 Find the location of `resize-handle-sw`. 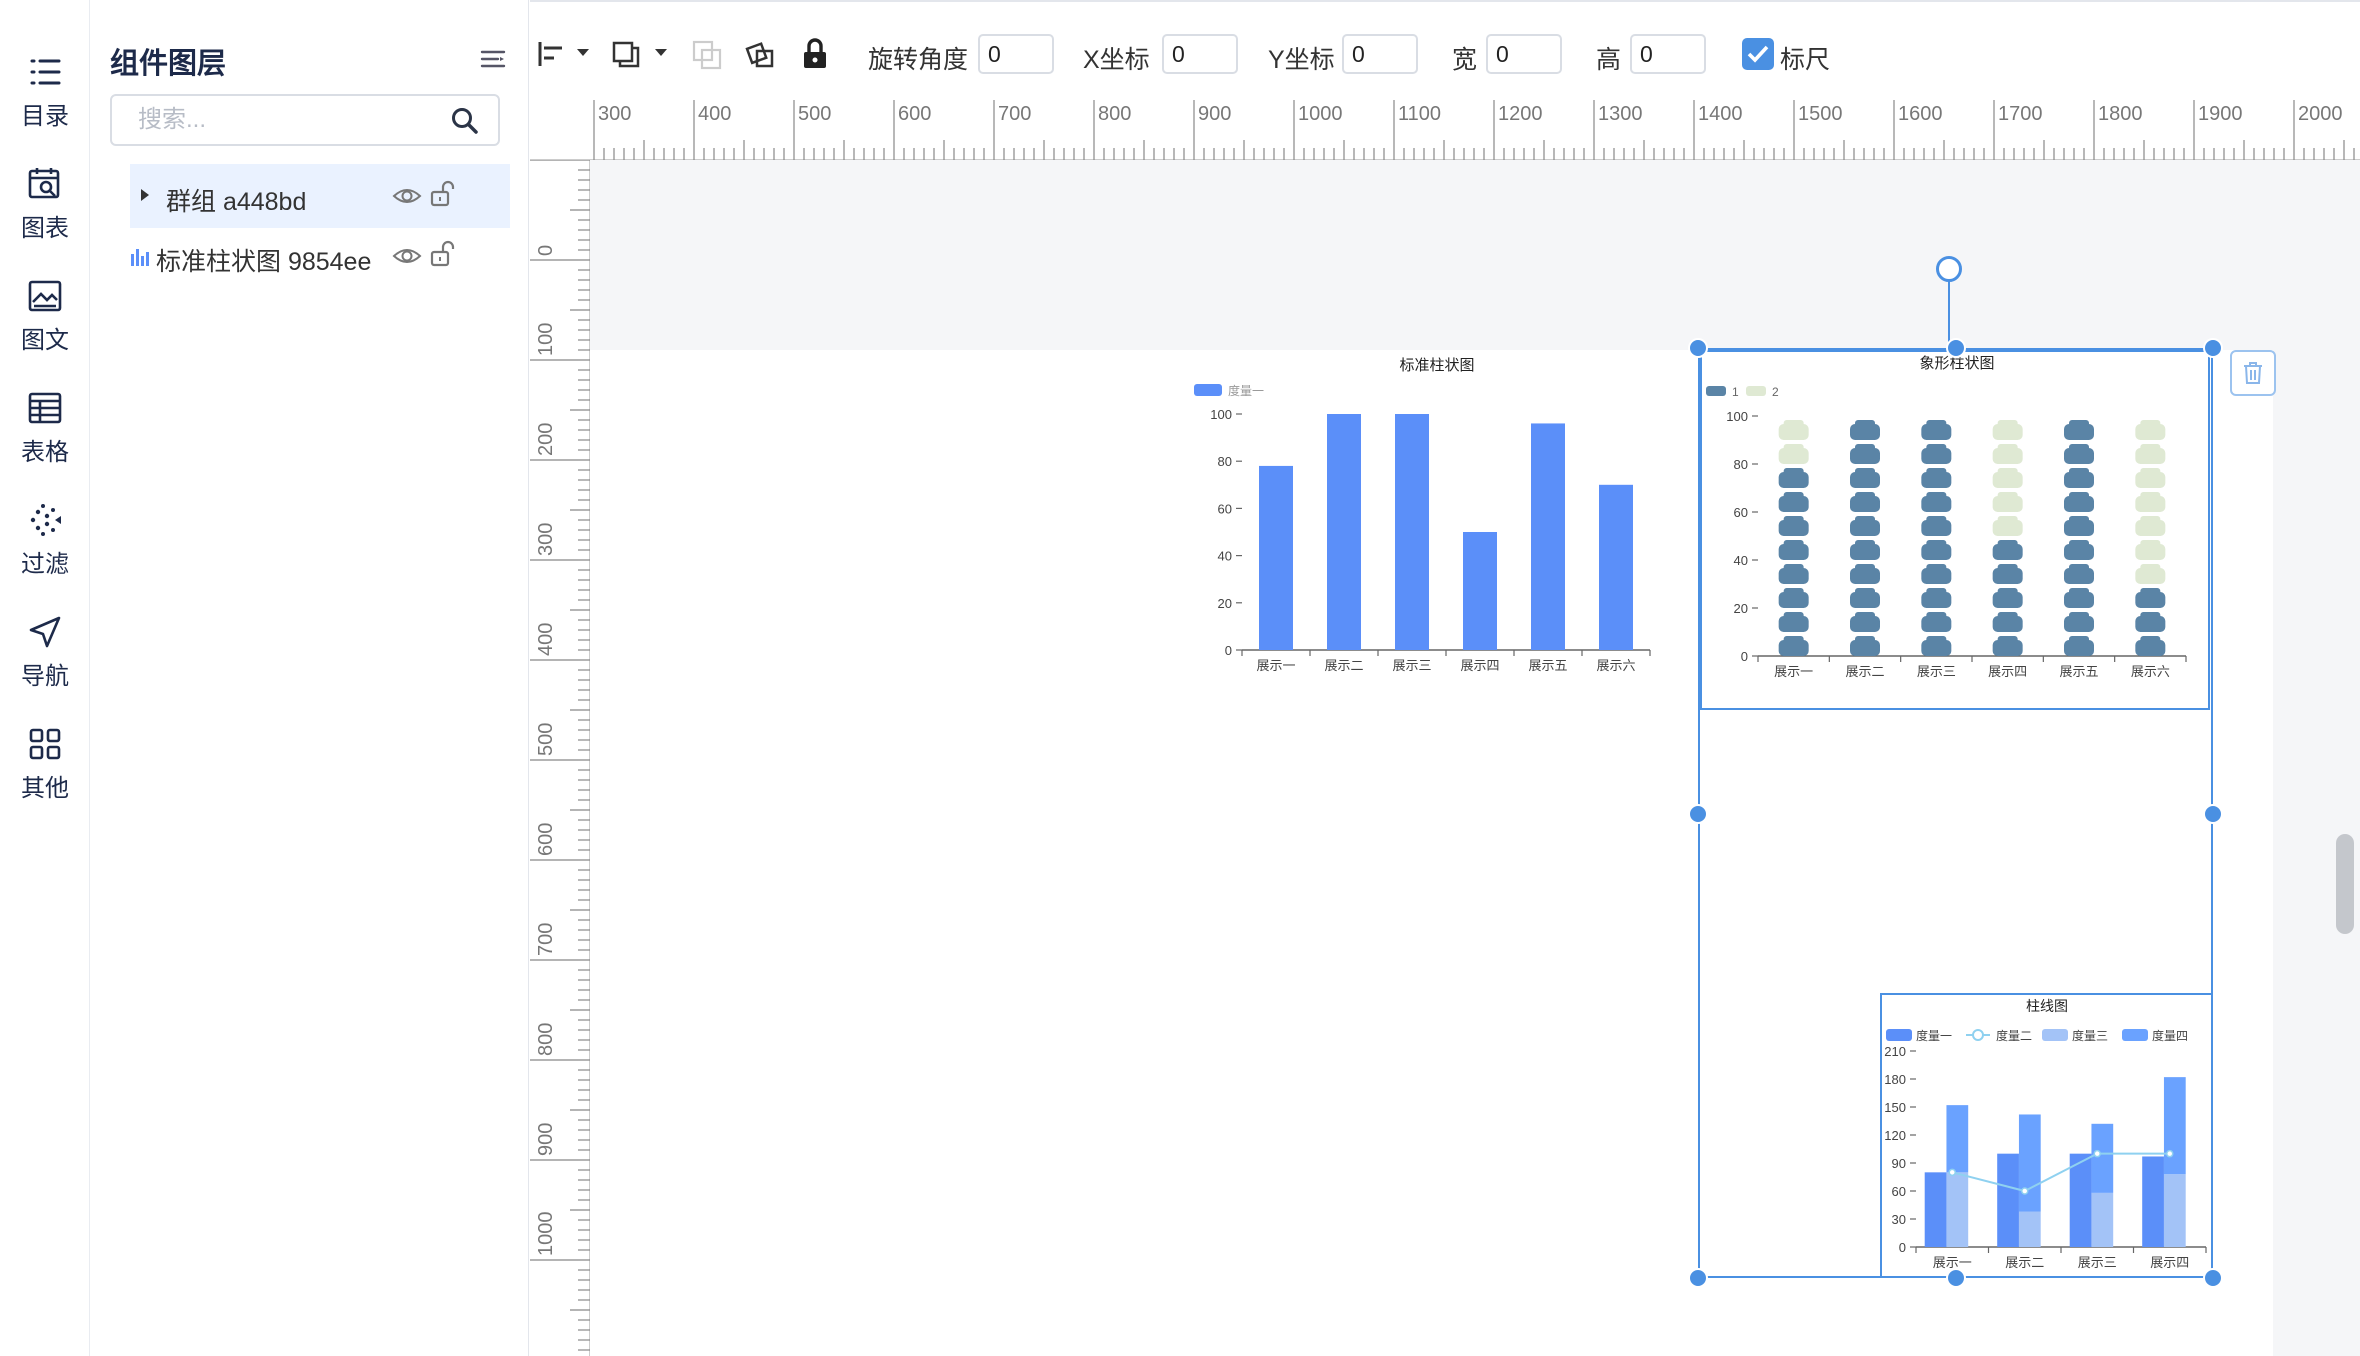

resize-handle-sw is located at coordinates (1698, 1278).